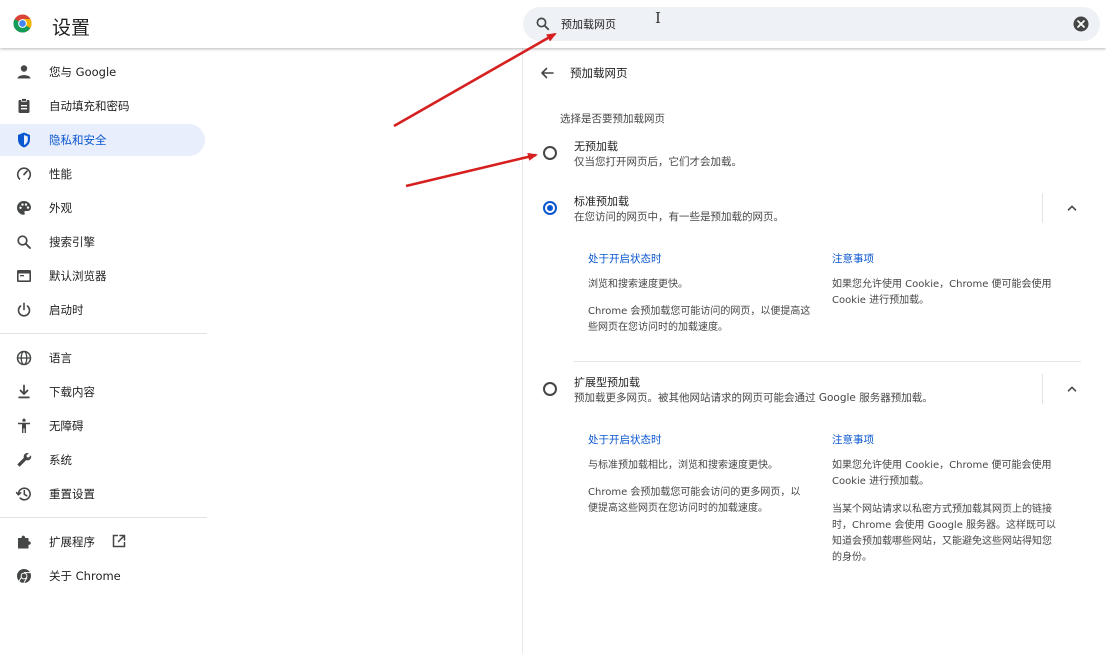 This screenshot has width=1106, height=653. I want to click on option-title: 无预加载, so click(596, 146).